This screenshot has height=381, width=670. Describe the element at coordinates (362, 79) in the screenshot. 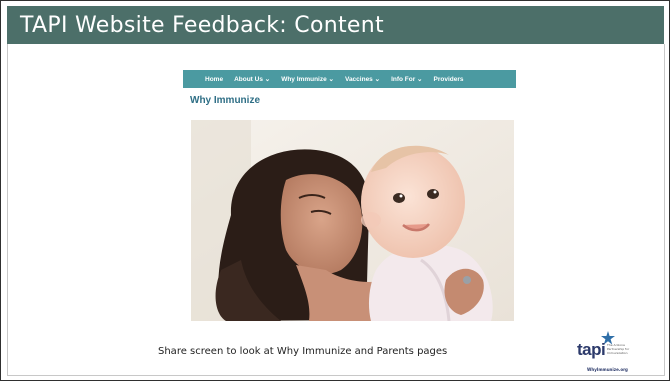

I see `nav-item-vaccines: Vaccines ⌄` at that location.